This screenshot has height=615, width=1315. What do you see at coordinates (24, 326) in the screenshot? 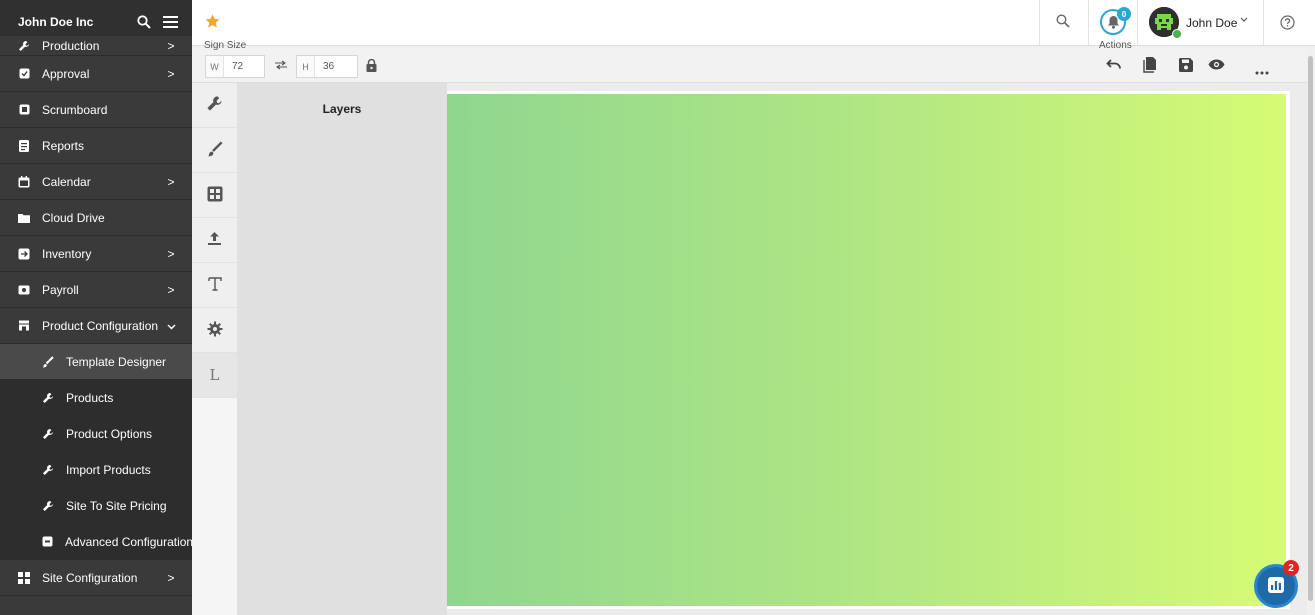
I see `store-icon` at bounding box center [24, 326].